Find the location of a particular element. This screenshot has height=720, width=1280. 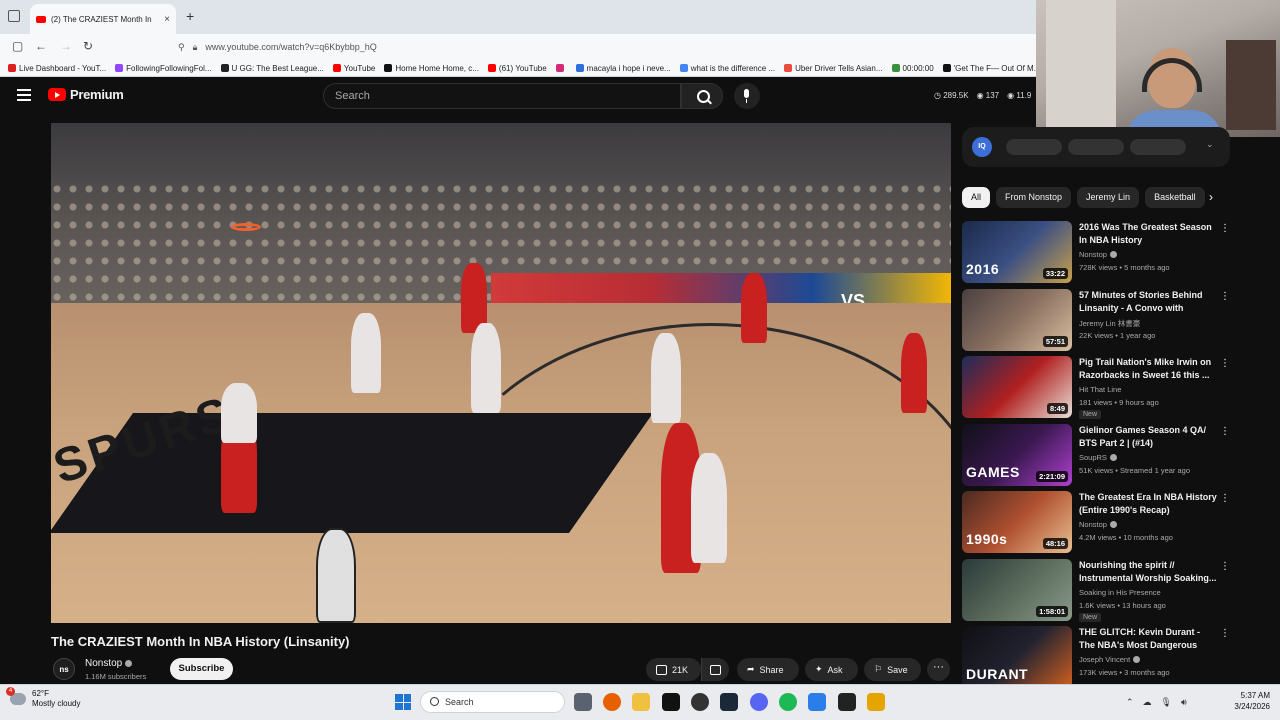

sidebar-toggle-icon: ▢ is located at coordinates (17, 46).